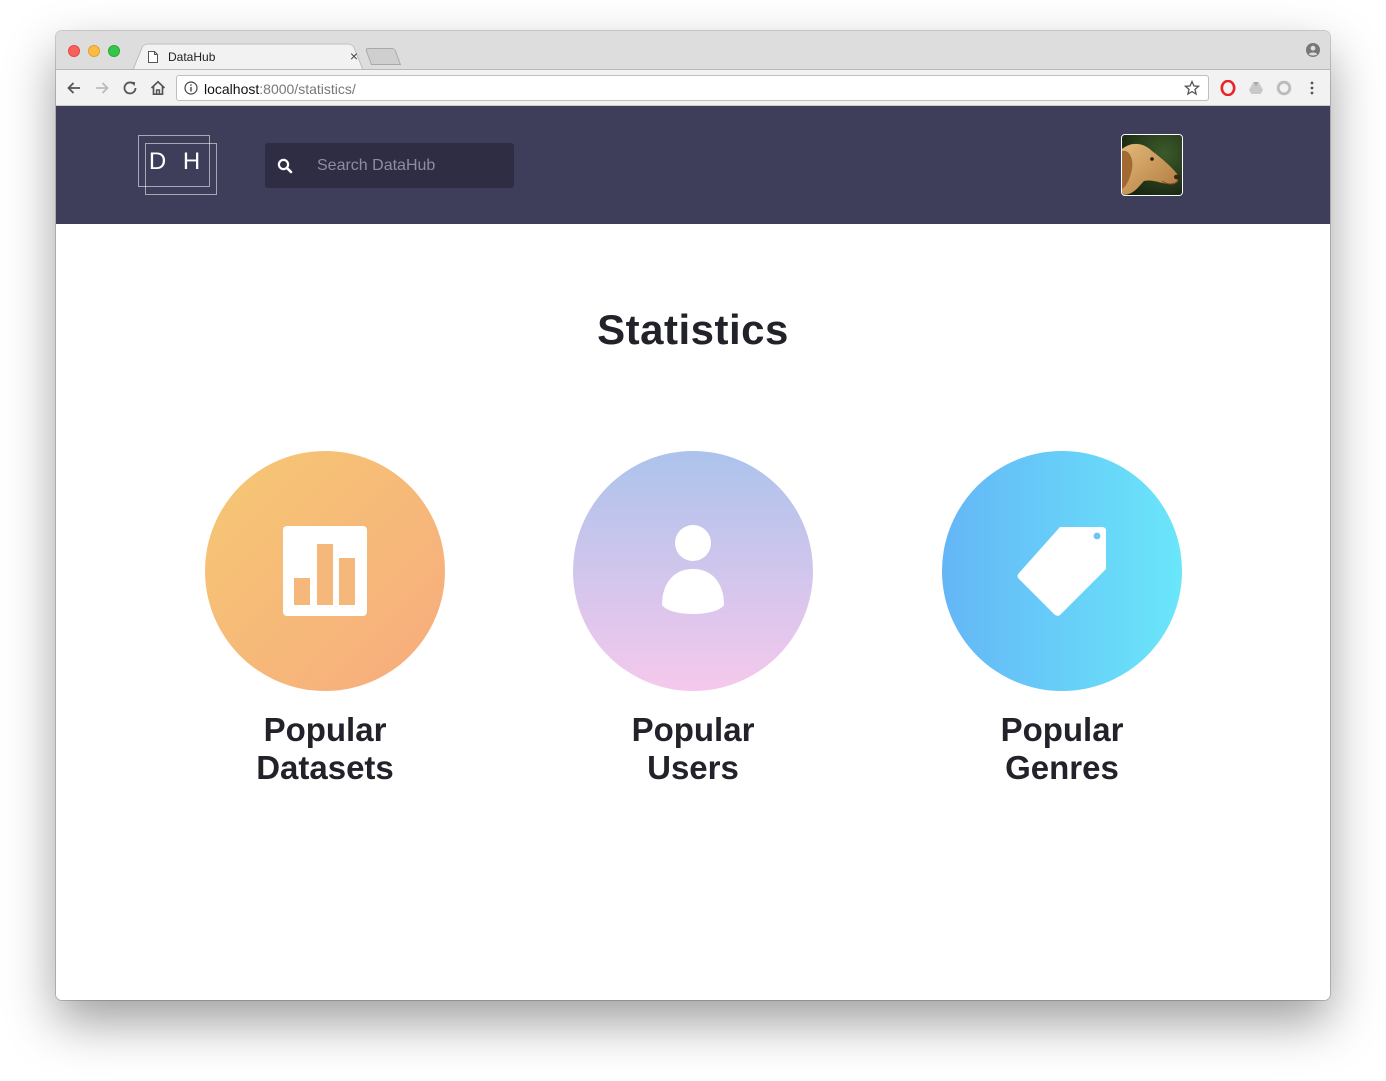 The height and width of the screenshot is (1081, 1386). I want to click on popular-genres-label: Popular Genres, so click(1062, 749).